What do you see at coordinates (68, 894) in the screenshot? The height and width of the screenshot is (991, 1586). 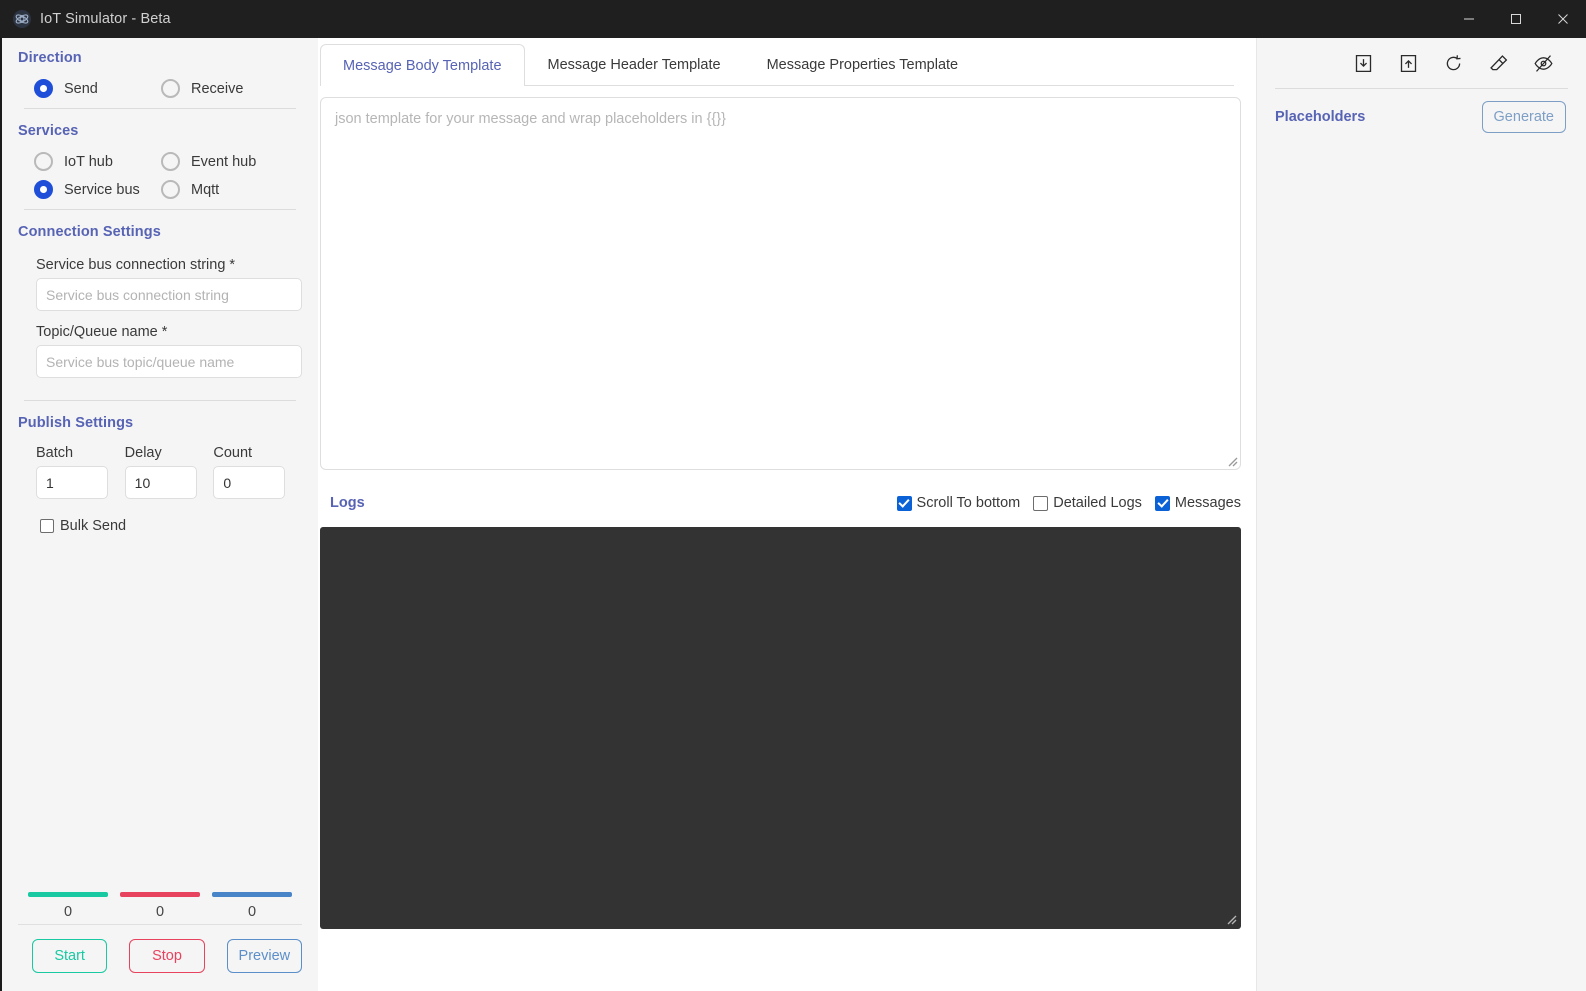 I see `counter-bar-success` at bounding box center [68, 894].